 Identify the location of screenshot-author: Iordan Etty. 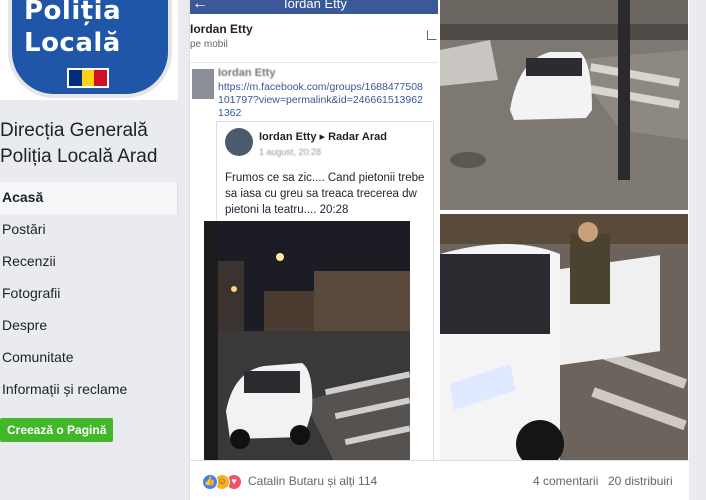
(221, 29).